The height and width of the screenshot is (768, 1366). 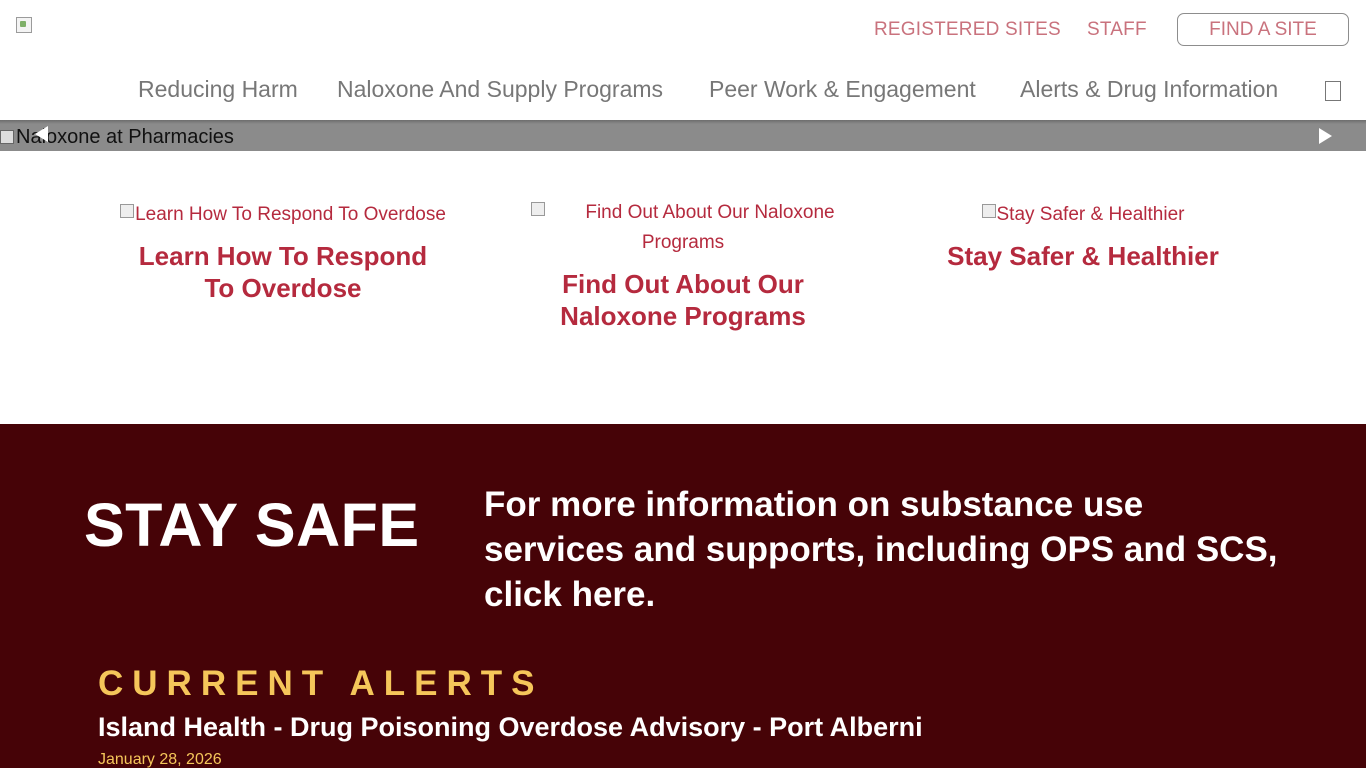 What do you see at coordinates (967, 30) in the screenshot?
I see `registered-sites-link: REGISTERED SITES` at bounding box center [967, 30].